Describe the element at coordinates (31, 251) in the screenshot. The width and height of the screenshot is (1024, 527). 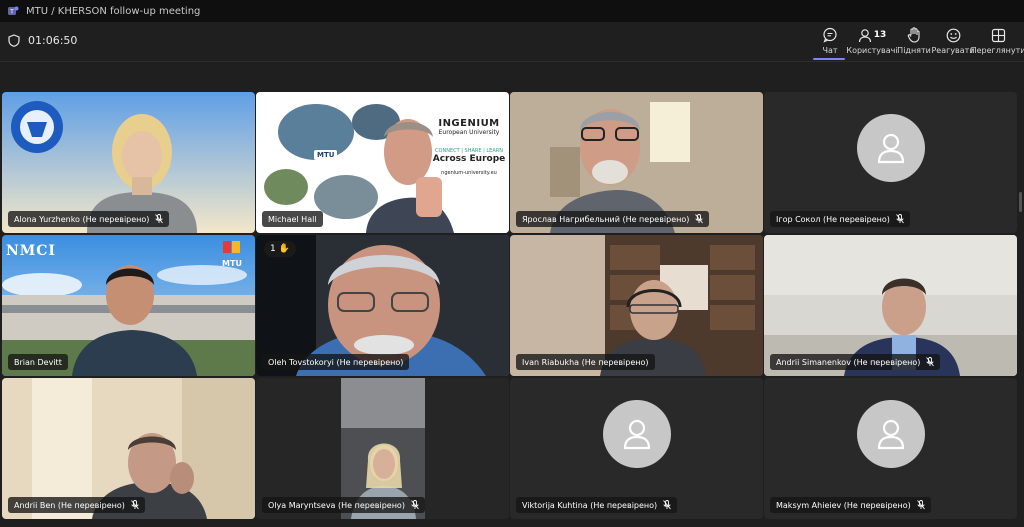
I see `nmci-banner-text: NMCI` at that location.